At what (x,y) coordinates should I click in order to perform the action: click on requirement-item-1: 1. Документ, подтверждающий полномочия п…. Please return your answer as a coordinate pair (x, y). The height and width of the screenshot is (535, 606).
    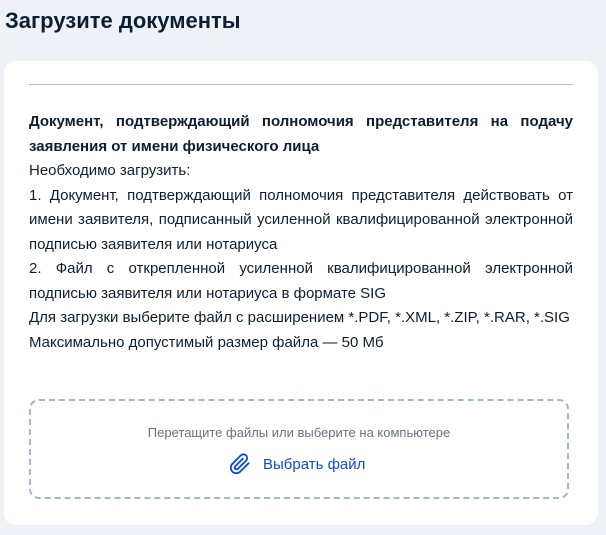
    Looking at the image, I should click on (301, 219).